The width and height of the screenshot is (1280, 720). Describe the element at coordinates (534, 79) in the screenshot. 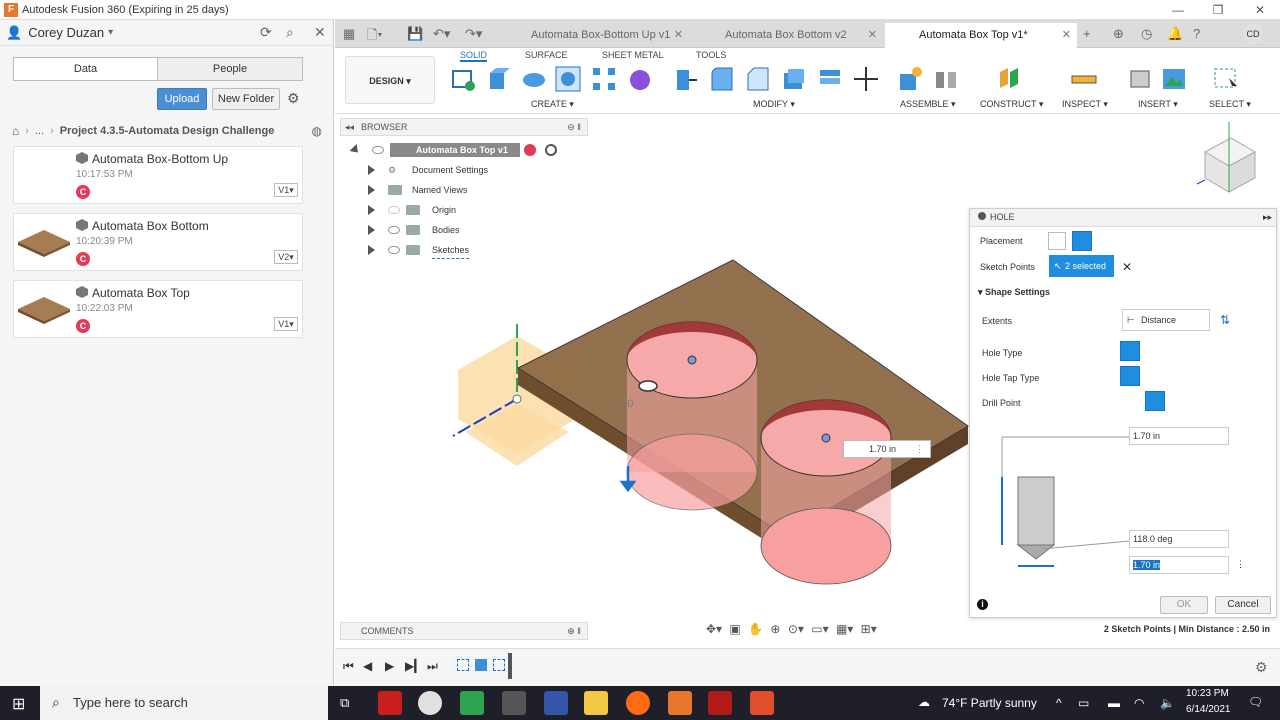

I see `revolve-icon` at that location.